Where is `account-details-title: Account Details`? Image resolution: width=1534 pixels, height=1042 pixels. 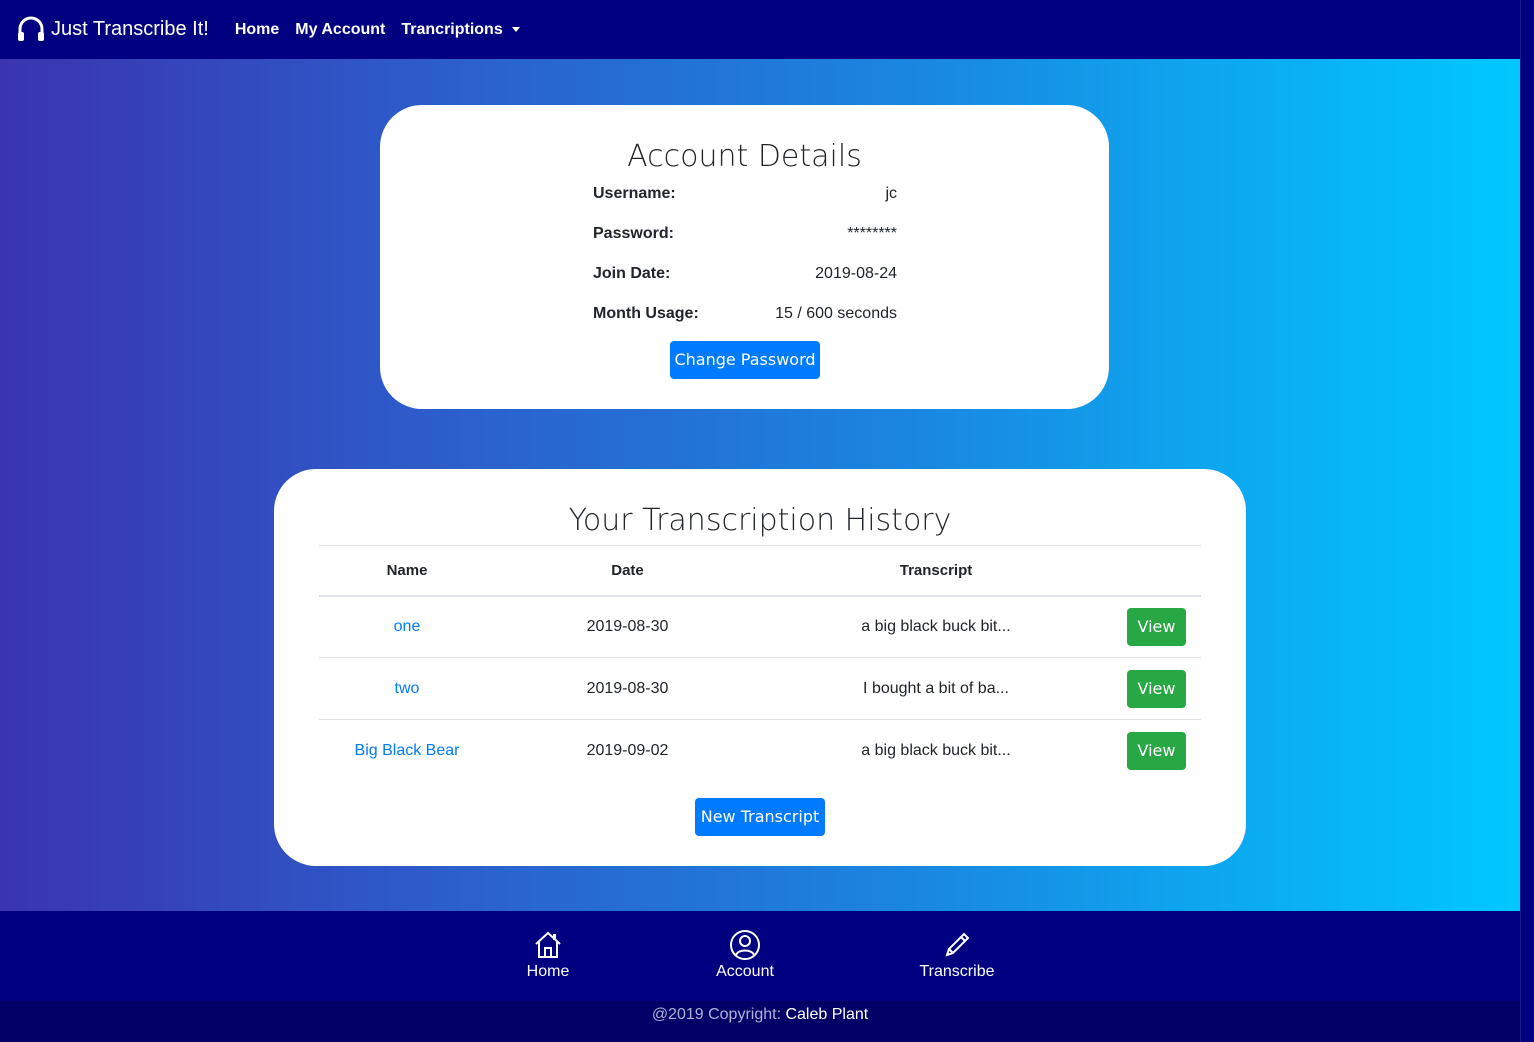
account-details-title: Account Details is located at coordinates (744, 156).